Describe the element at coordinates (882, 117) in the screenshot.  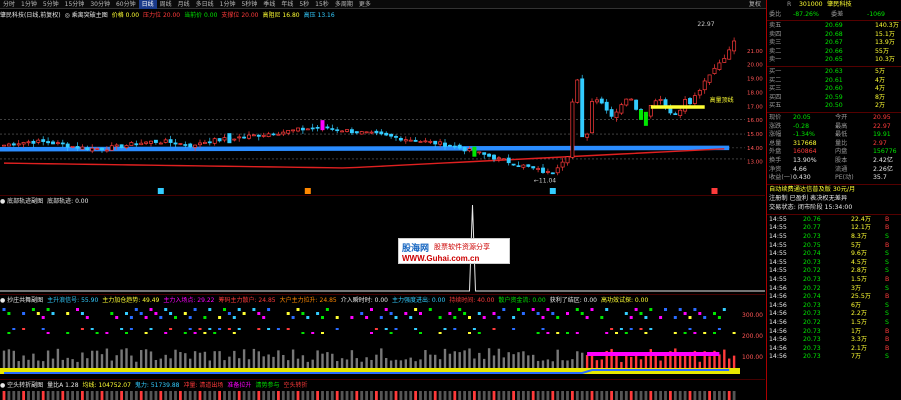
I see `stat-value: 20.95` at that location.